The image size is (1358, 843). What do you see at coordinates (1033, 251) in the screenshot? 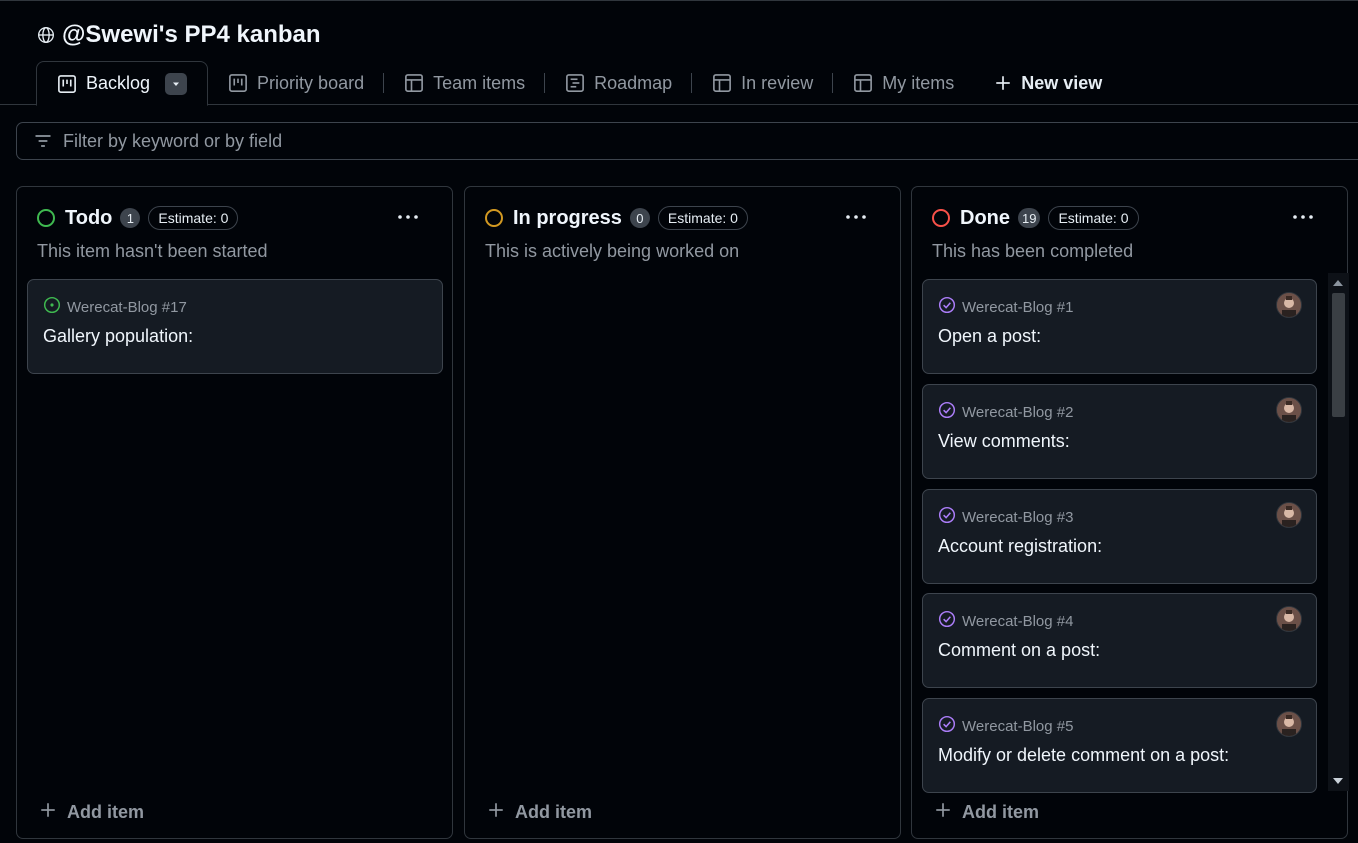
I see `column-description: This has been completed` at bounding box center [1033, 251].